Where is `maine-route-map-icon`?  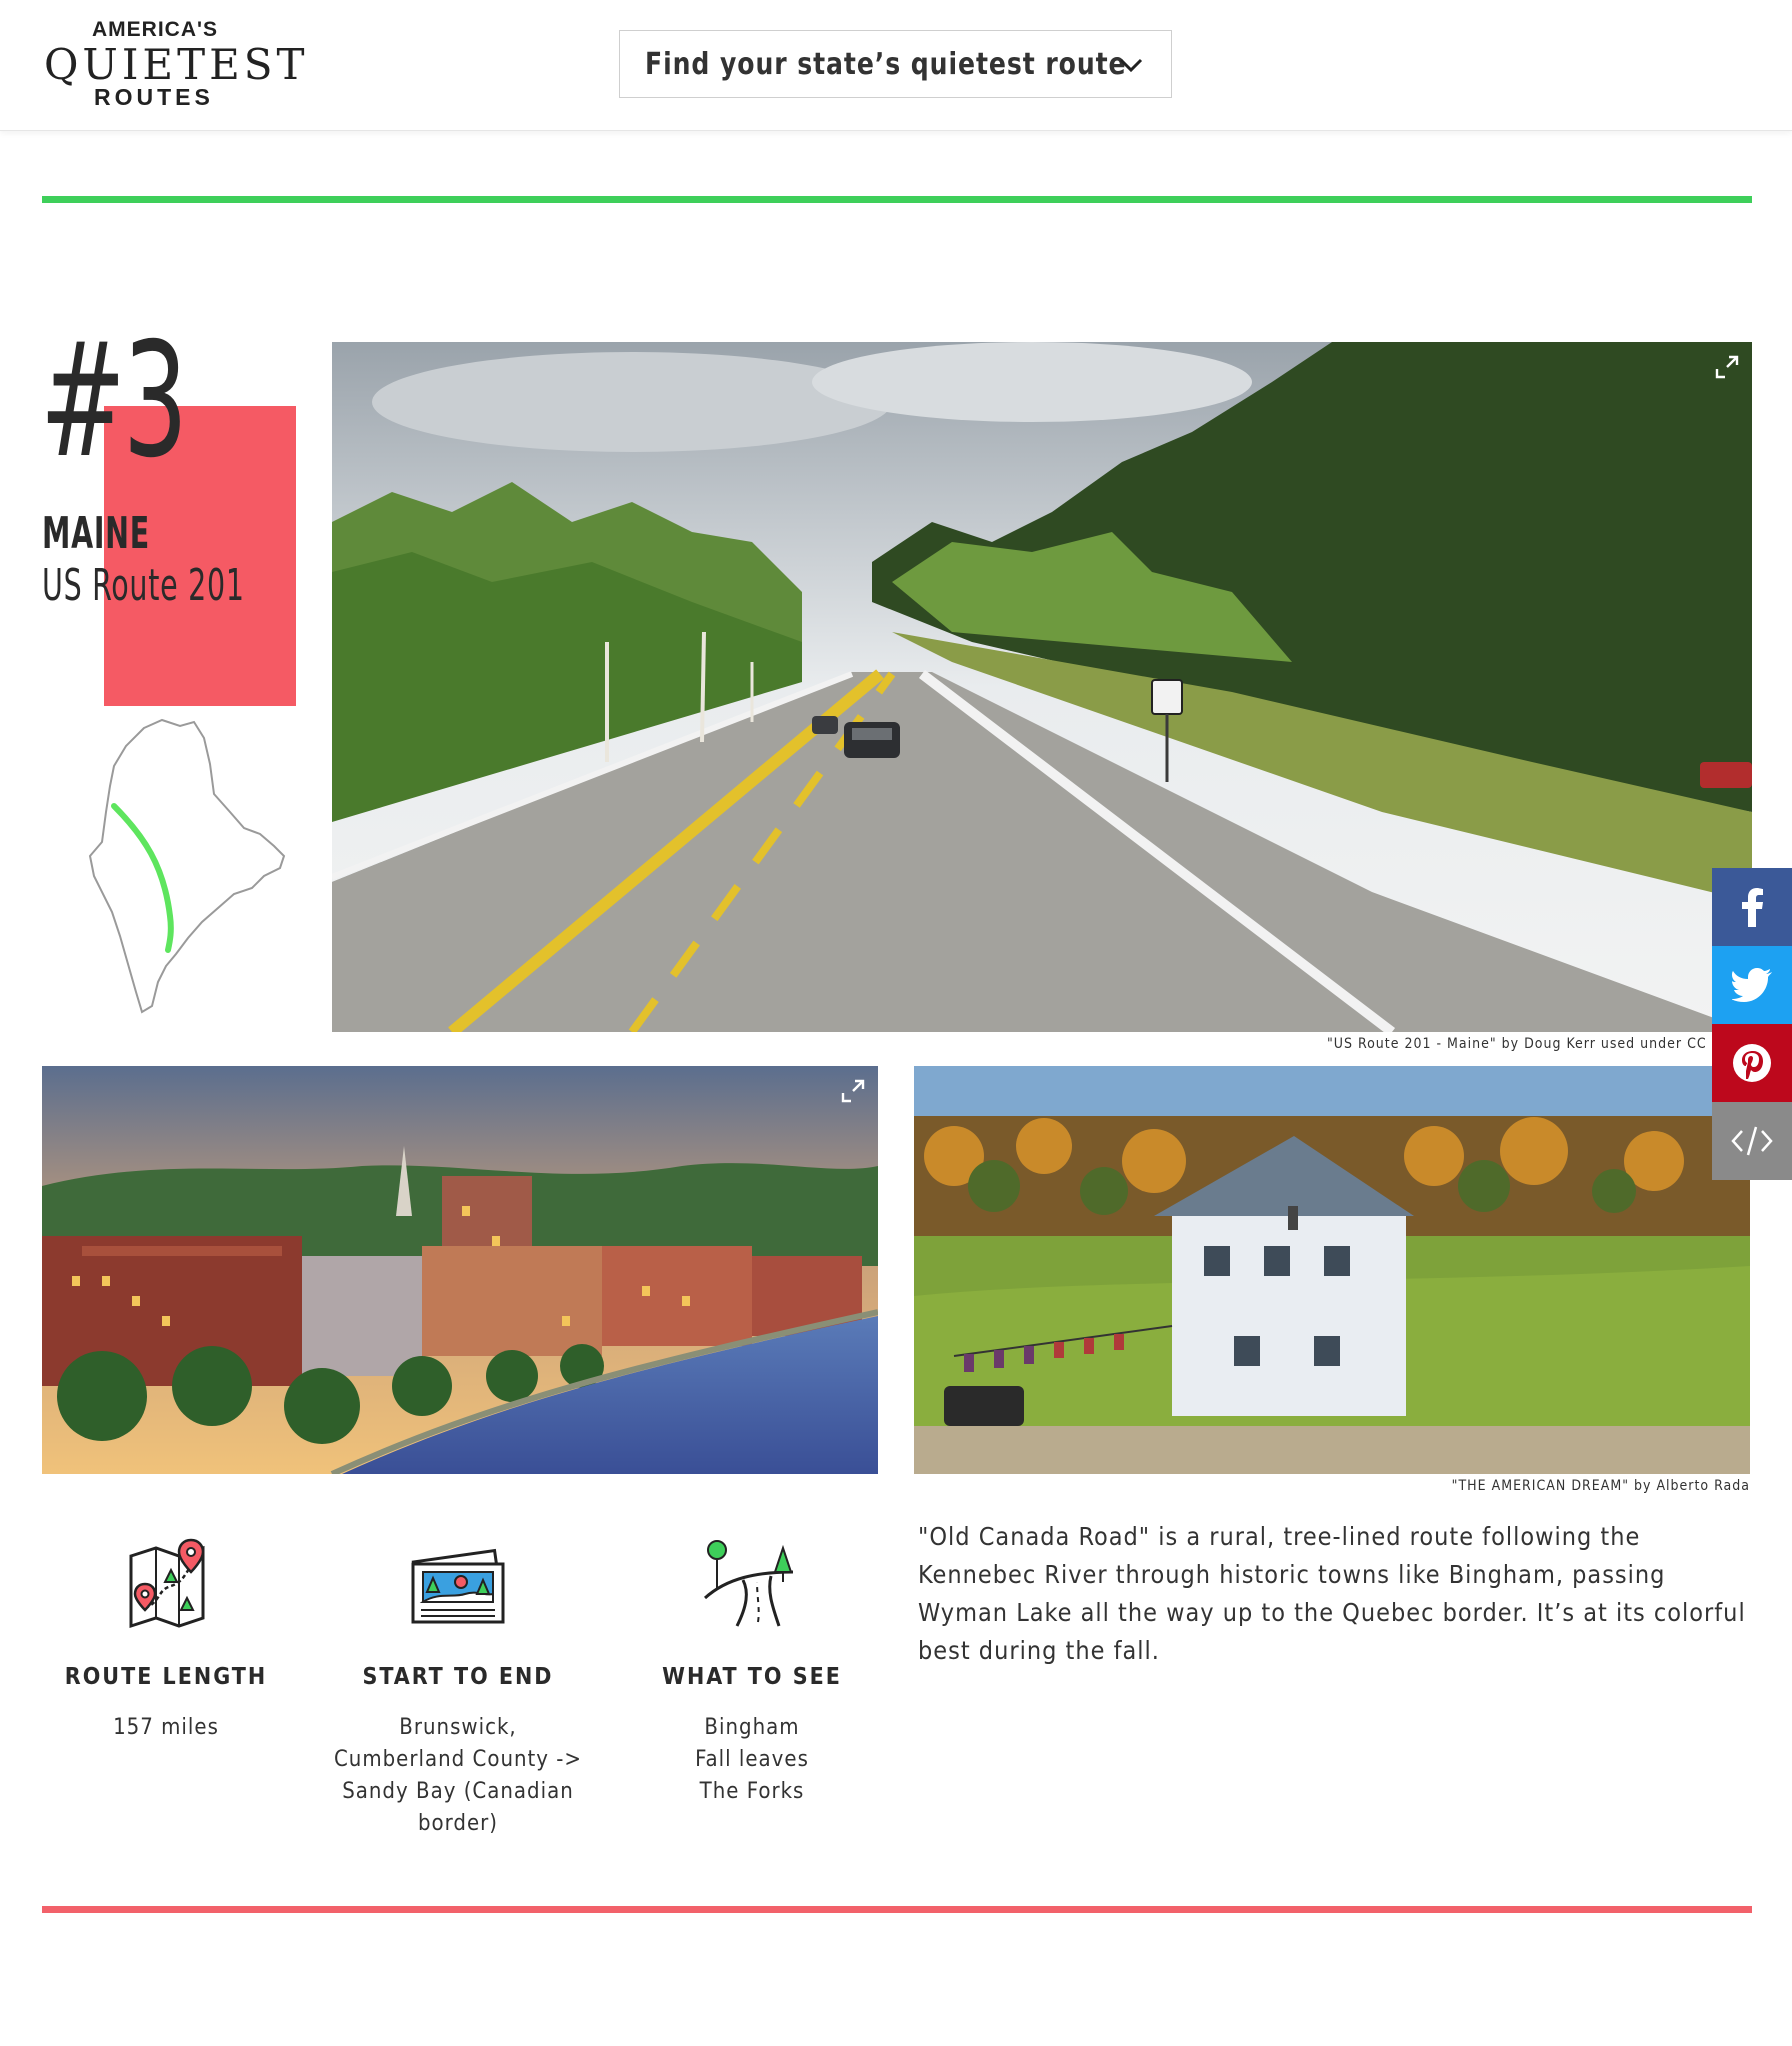 maine-route-map-icon is located at coordinates (187, 866).